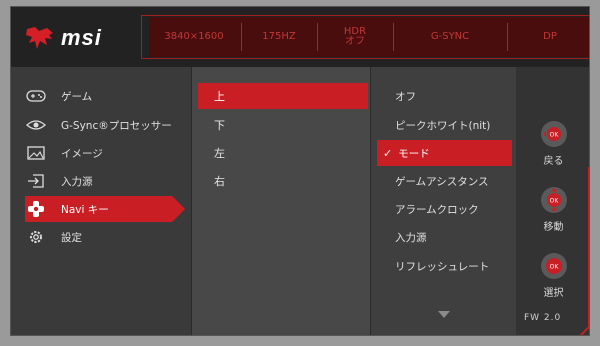  Describe the element at coordinates (543, 318) in the screenshot. I see `firmware-version: FW 2.0` at that location.